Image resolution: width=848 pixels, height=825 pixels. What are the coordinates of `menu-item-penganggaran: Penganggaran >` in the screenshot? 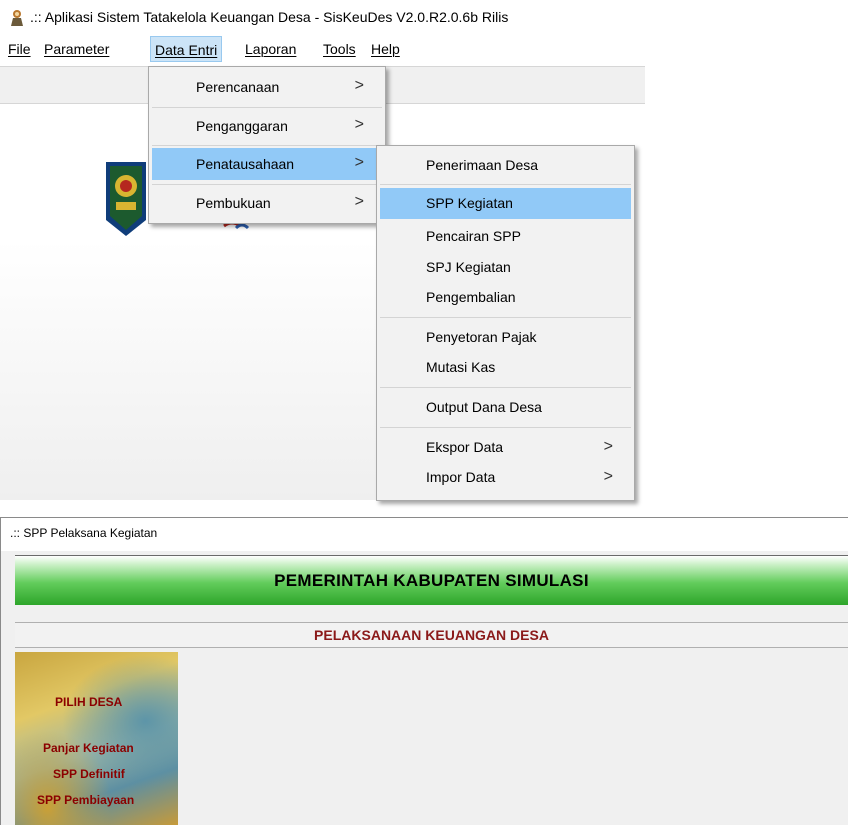 It's located at (267, 126).